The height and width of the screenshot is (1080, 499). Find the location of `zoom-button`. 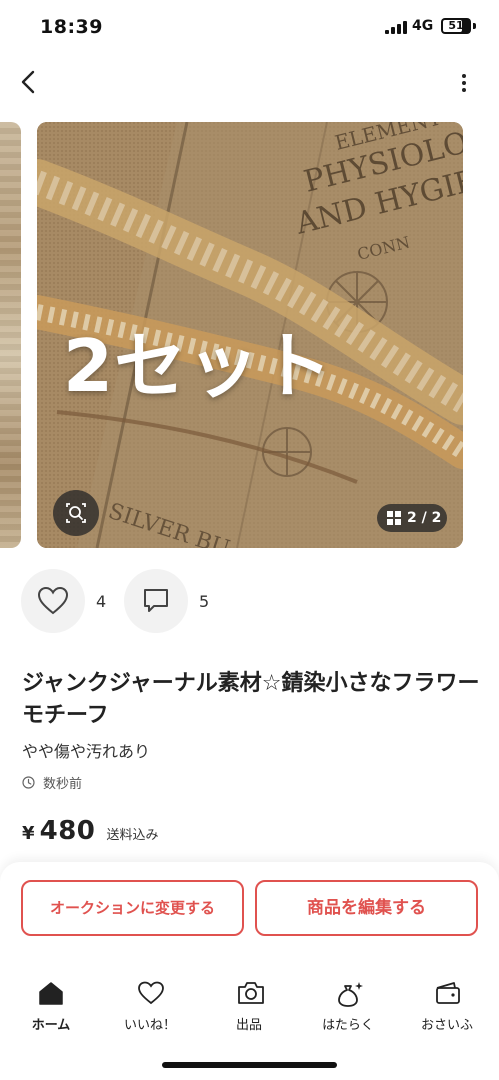

zoom-button is located at coordinates (76, 513).